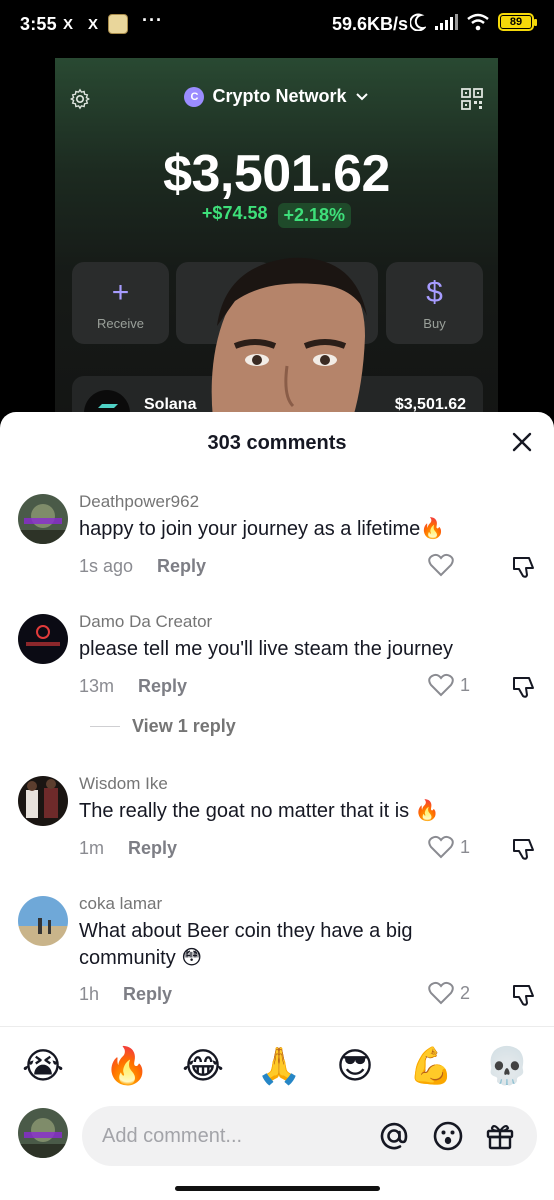 Image resolution: width=554 pixels, height=1200 pixels. Describe the element at coordinates (43, 1067) in the screenshot. I see `emoji-crying-button: 😭` at that location.